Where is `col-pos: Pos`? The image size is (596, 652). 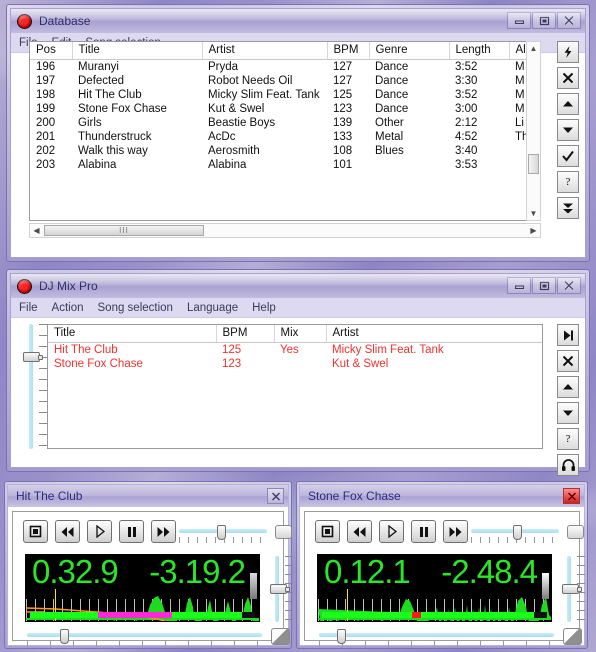
col-pos: Pos is located at coordinates (51, 51).